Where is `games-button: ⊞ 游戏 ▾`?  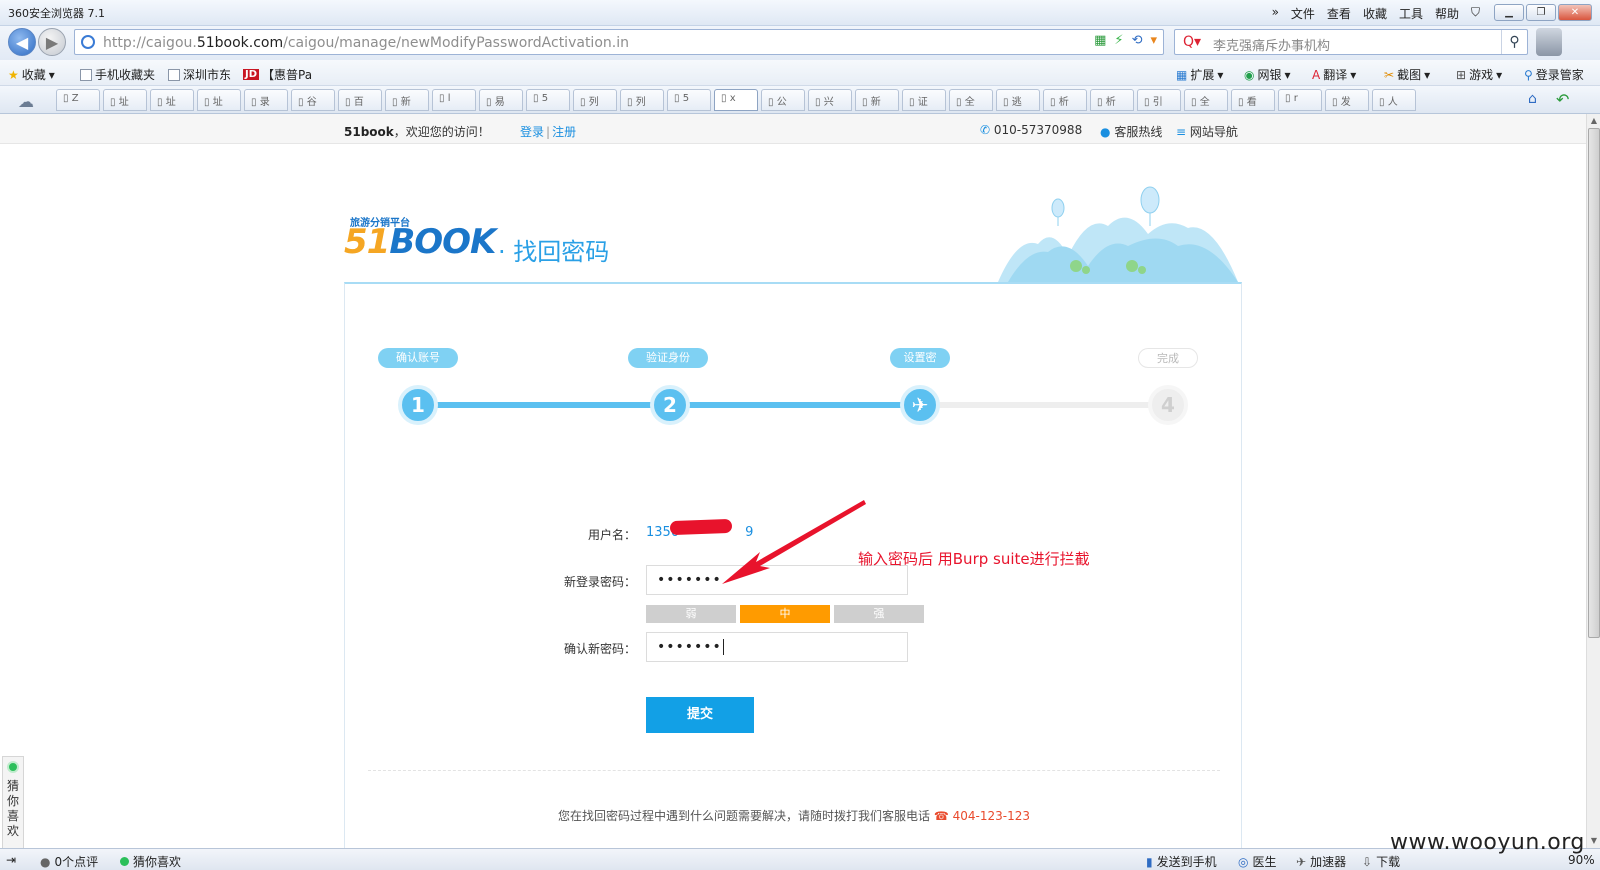
games-button: ⊞ 游戏 ▾ is located at coordinates (1479, 74).